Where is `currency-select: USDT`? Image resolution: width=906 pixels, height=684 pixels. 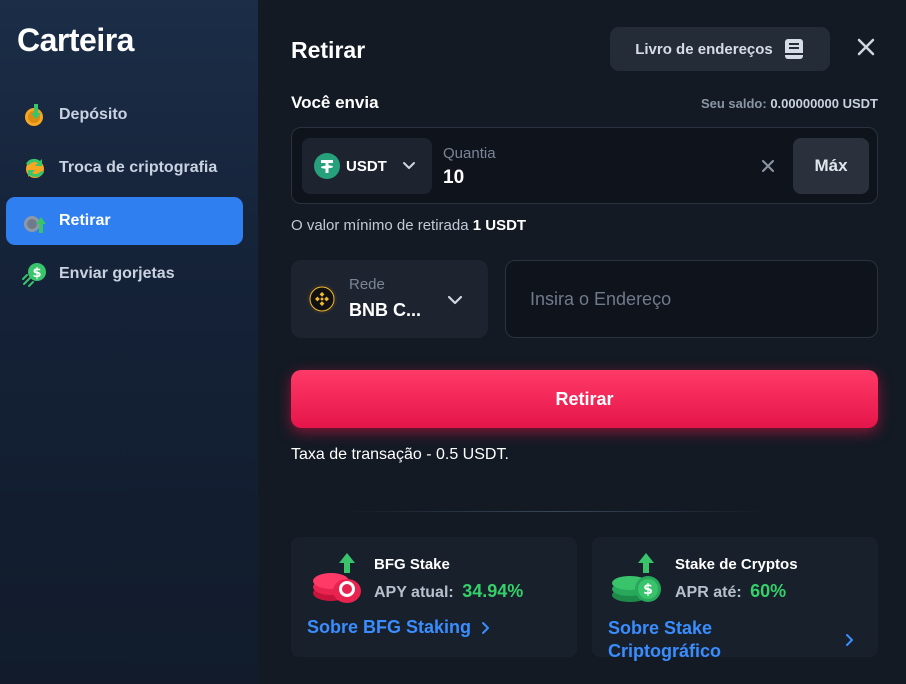
currency-select: USDT is located at coordinates (367, 166).